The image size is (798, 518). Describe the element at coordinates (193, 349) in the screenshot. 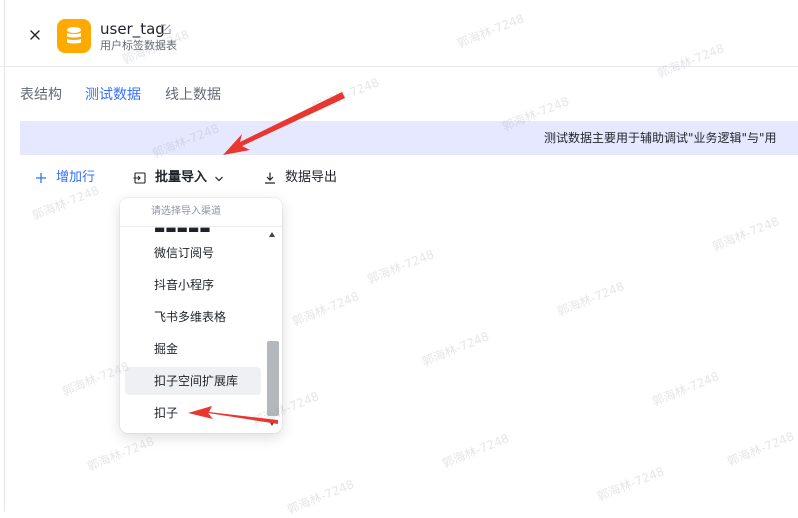

I see `import-option-juejin: 掘金` at that location.